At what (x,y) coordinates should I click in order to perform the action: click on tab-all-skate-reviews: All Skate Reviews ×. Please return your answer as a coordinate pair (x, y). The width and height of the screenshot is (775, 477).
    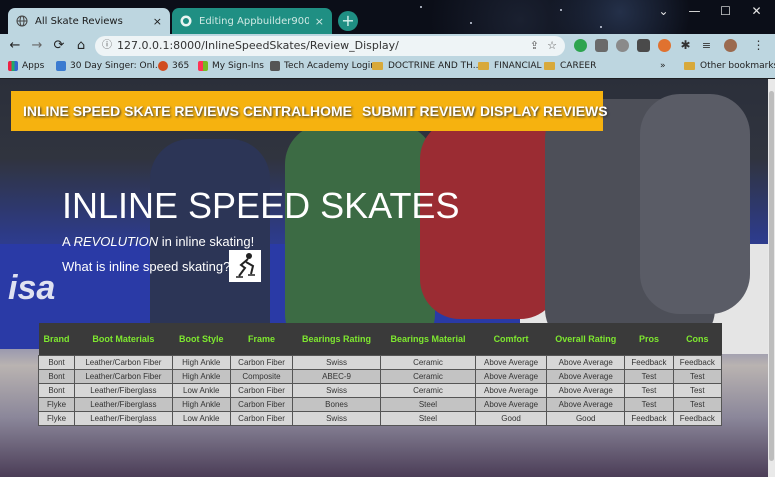
    Looking at the image, I should click on (89, 21).